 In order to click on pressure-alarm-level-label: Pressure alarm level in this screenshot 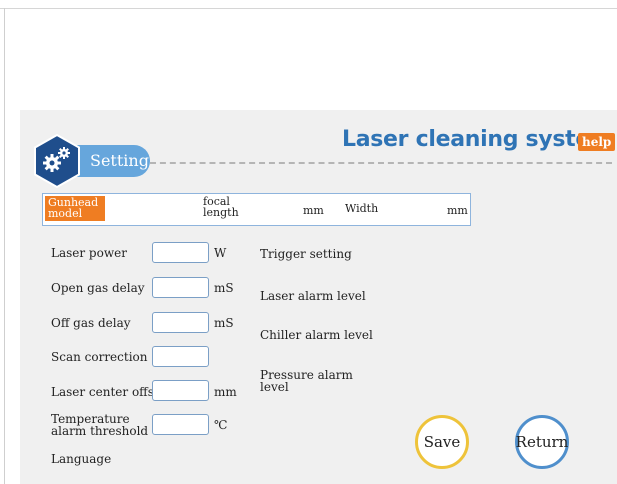, I will do `click(307, 381)`.